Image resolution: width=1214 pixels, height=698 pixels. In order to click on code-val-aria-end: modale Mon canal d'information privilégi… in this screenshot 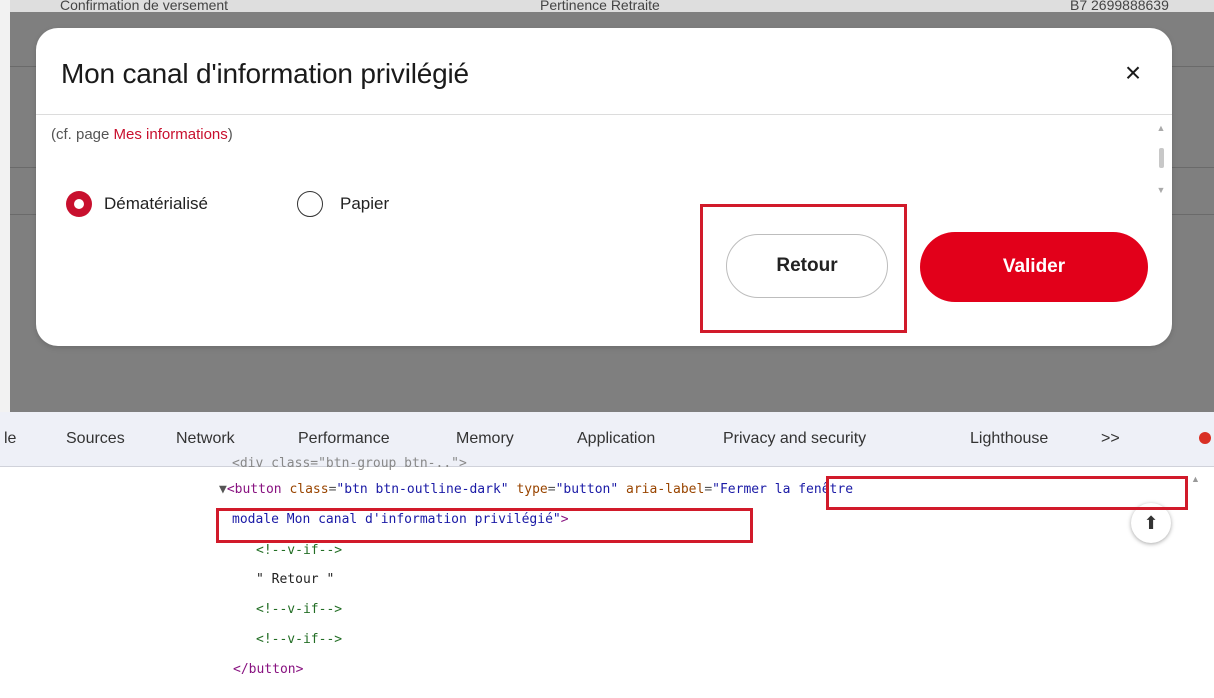, I will do `click(396, 519)`.